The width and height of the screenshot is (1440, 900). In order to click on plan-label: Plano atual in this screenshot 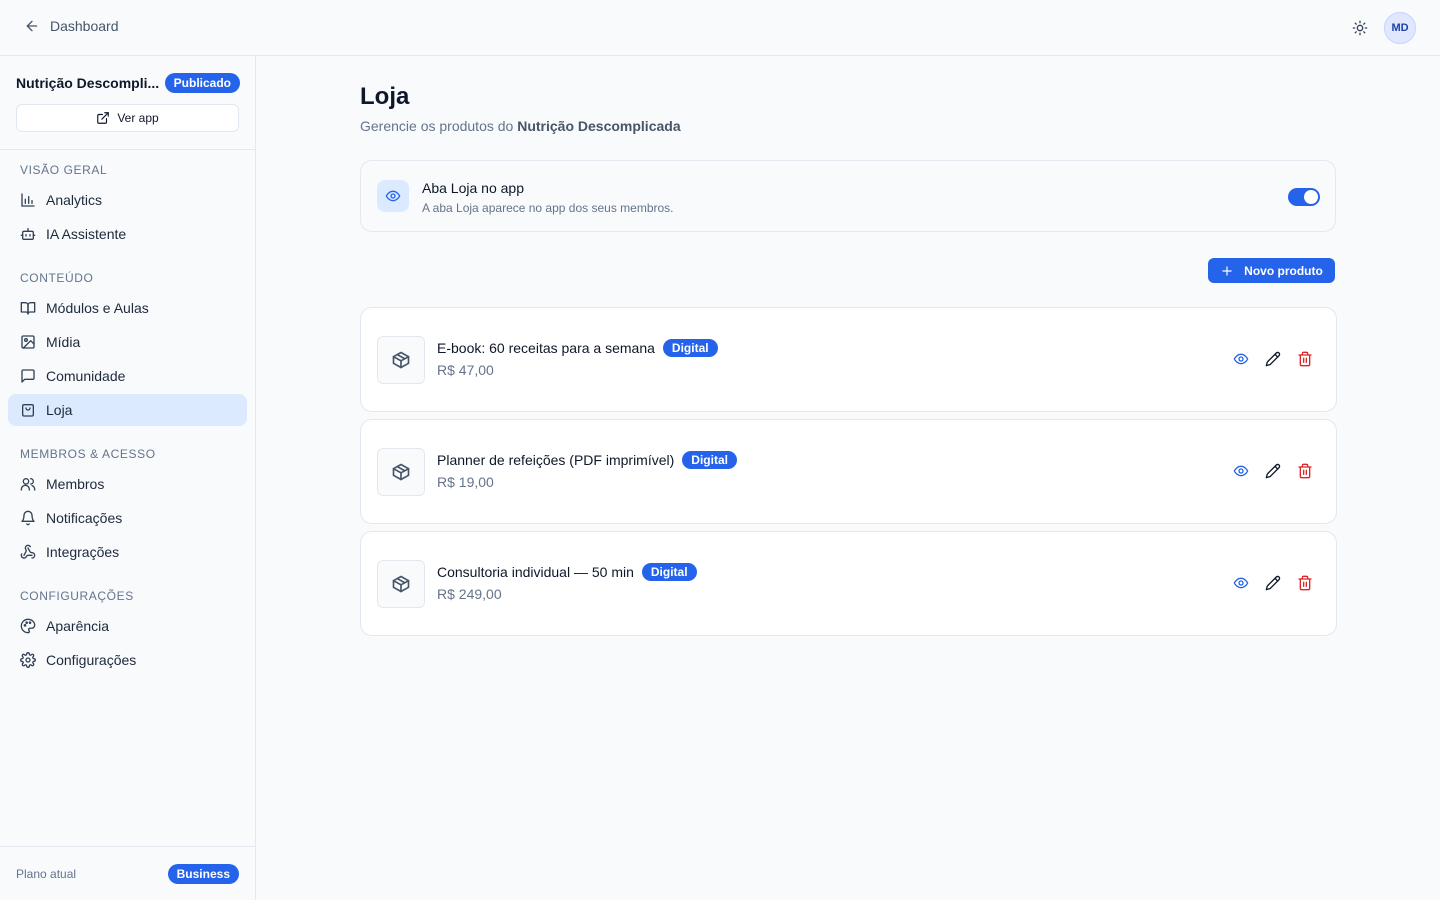, I will do `click(46, 874)`.